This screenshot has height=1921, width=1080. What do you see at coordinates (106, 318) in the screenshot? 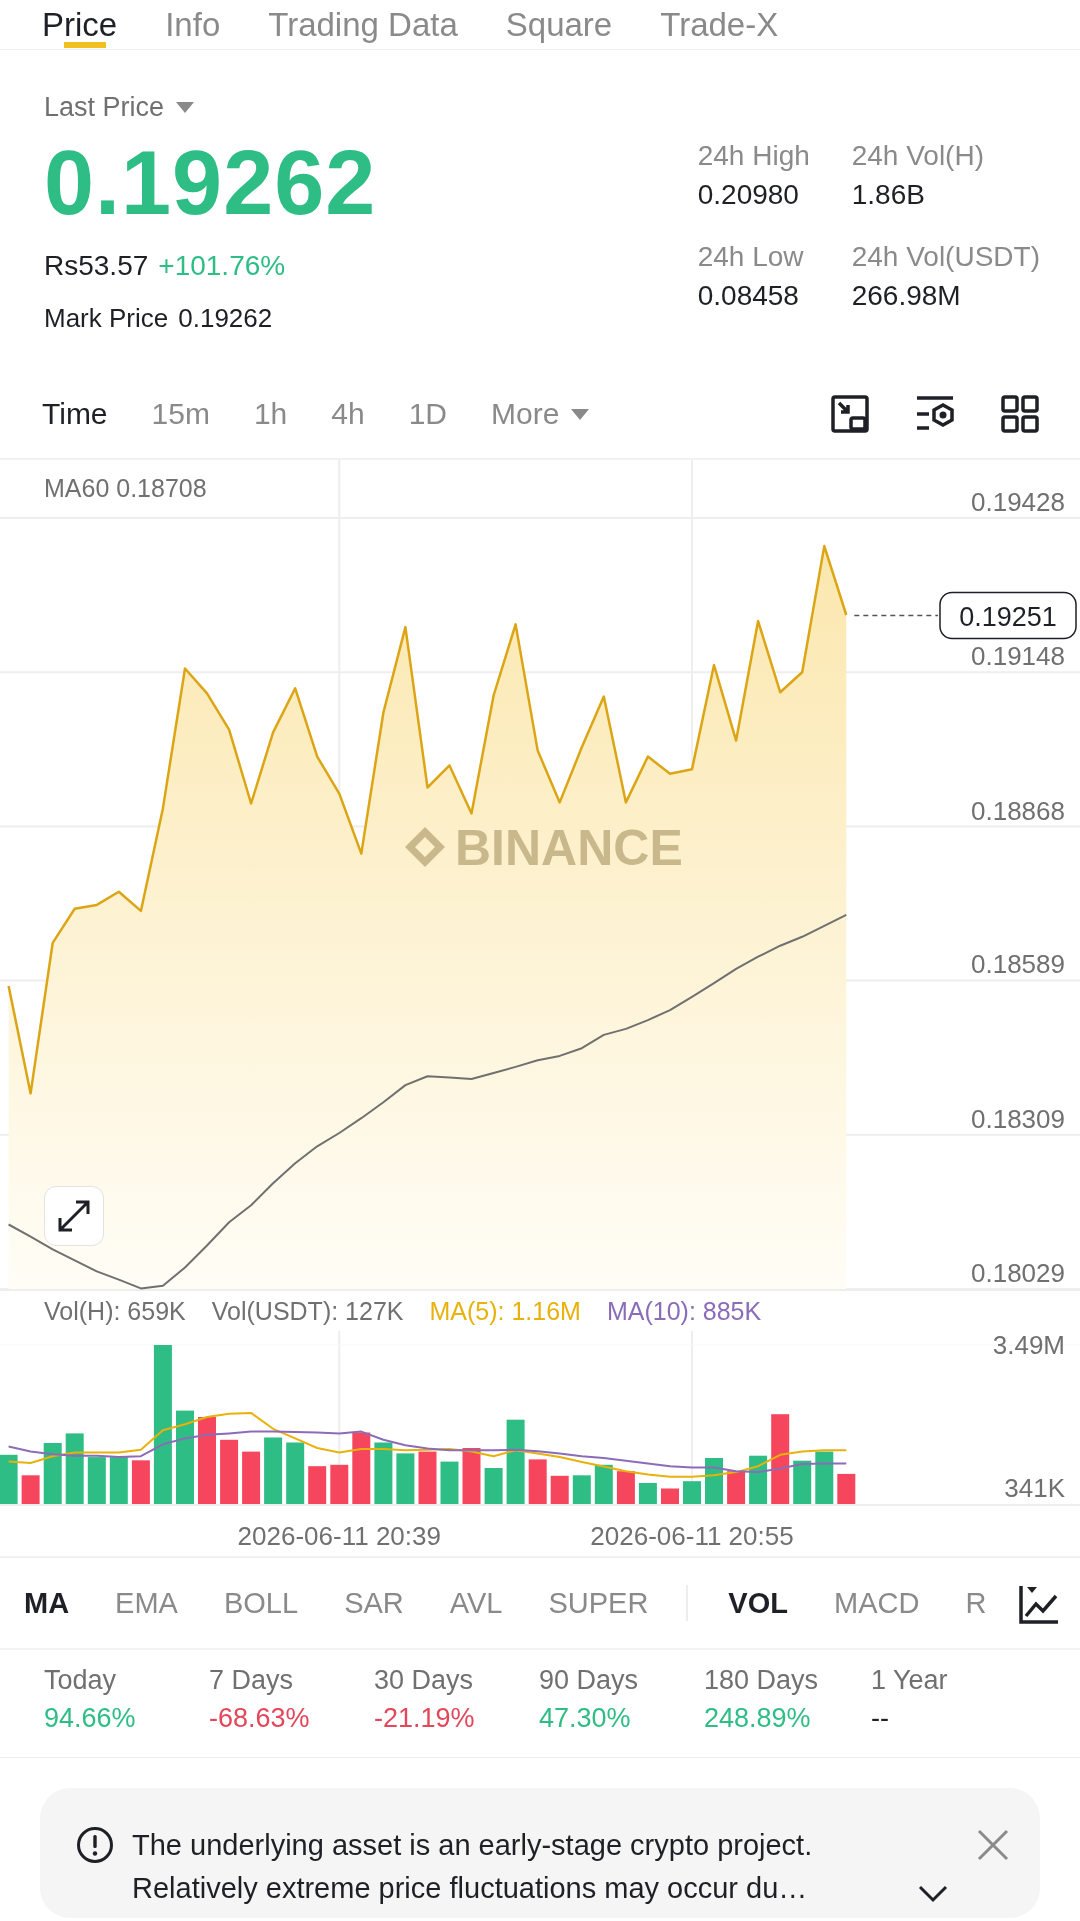
I see `mark-price-label: Mark Price` at bounding box center [106, 318].